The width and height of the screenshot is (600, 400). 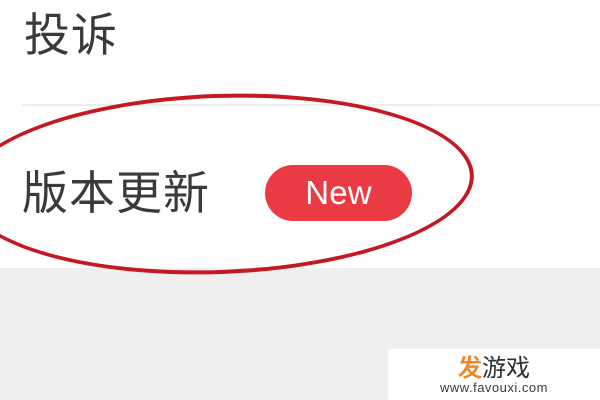 I want to click on watermark-logo-text: 发游戏, so click(x=494, y=368).